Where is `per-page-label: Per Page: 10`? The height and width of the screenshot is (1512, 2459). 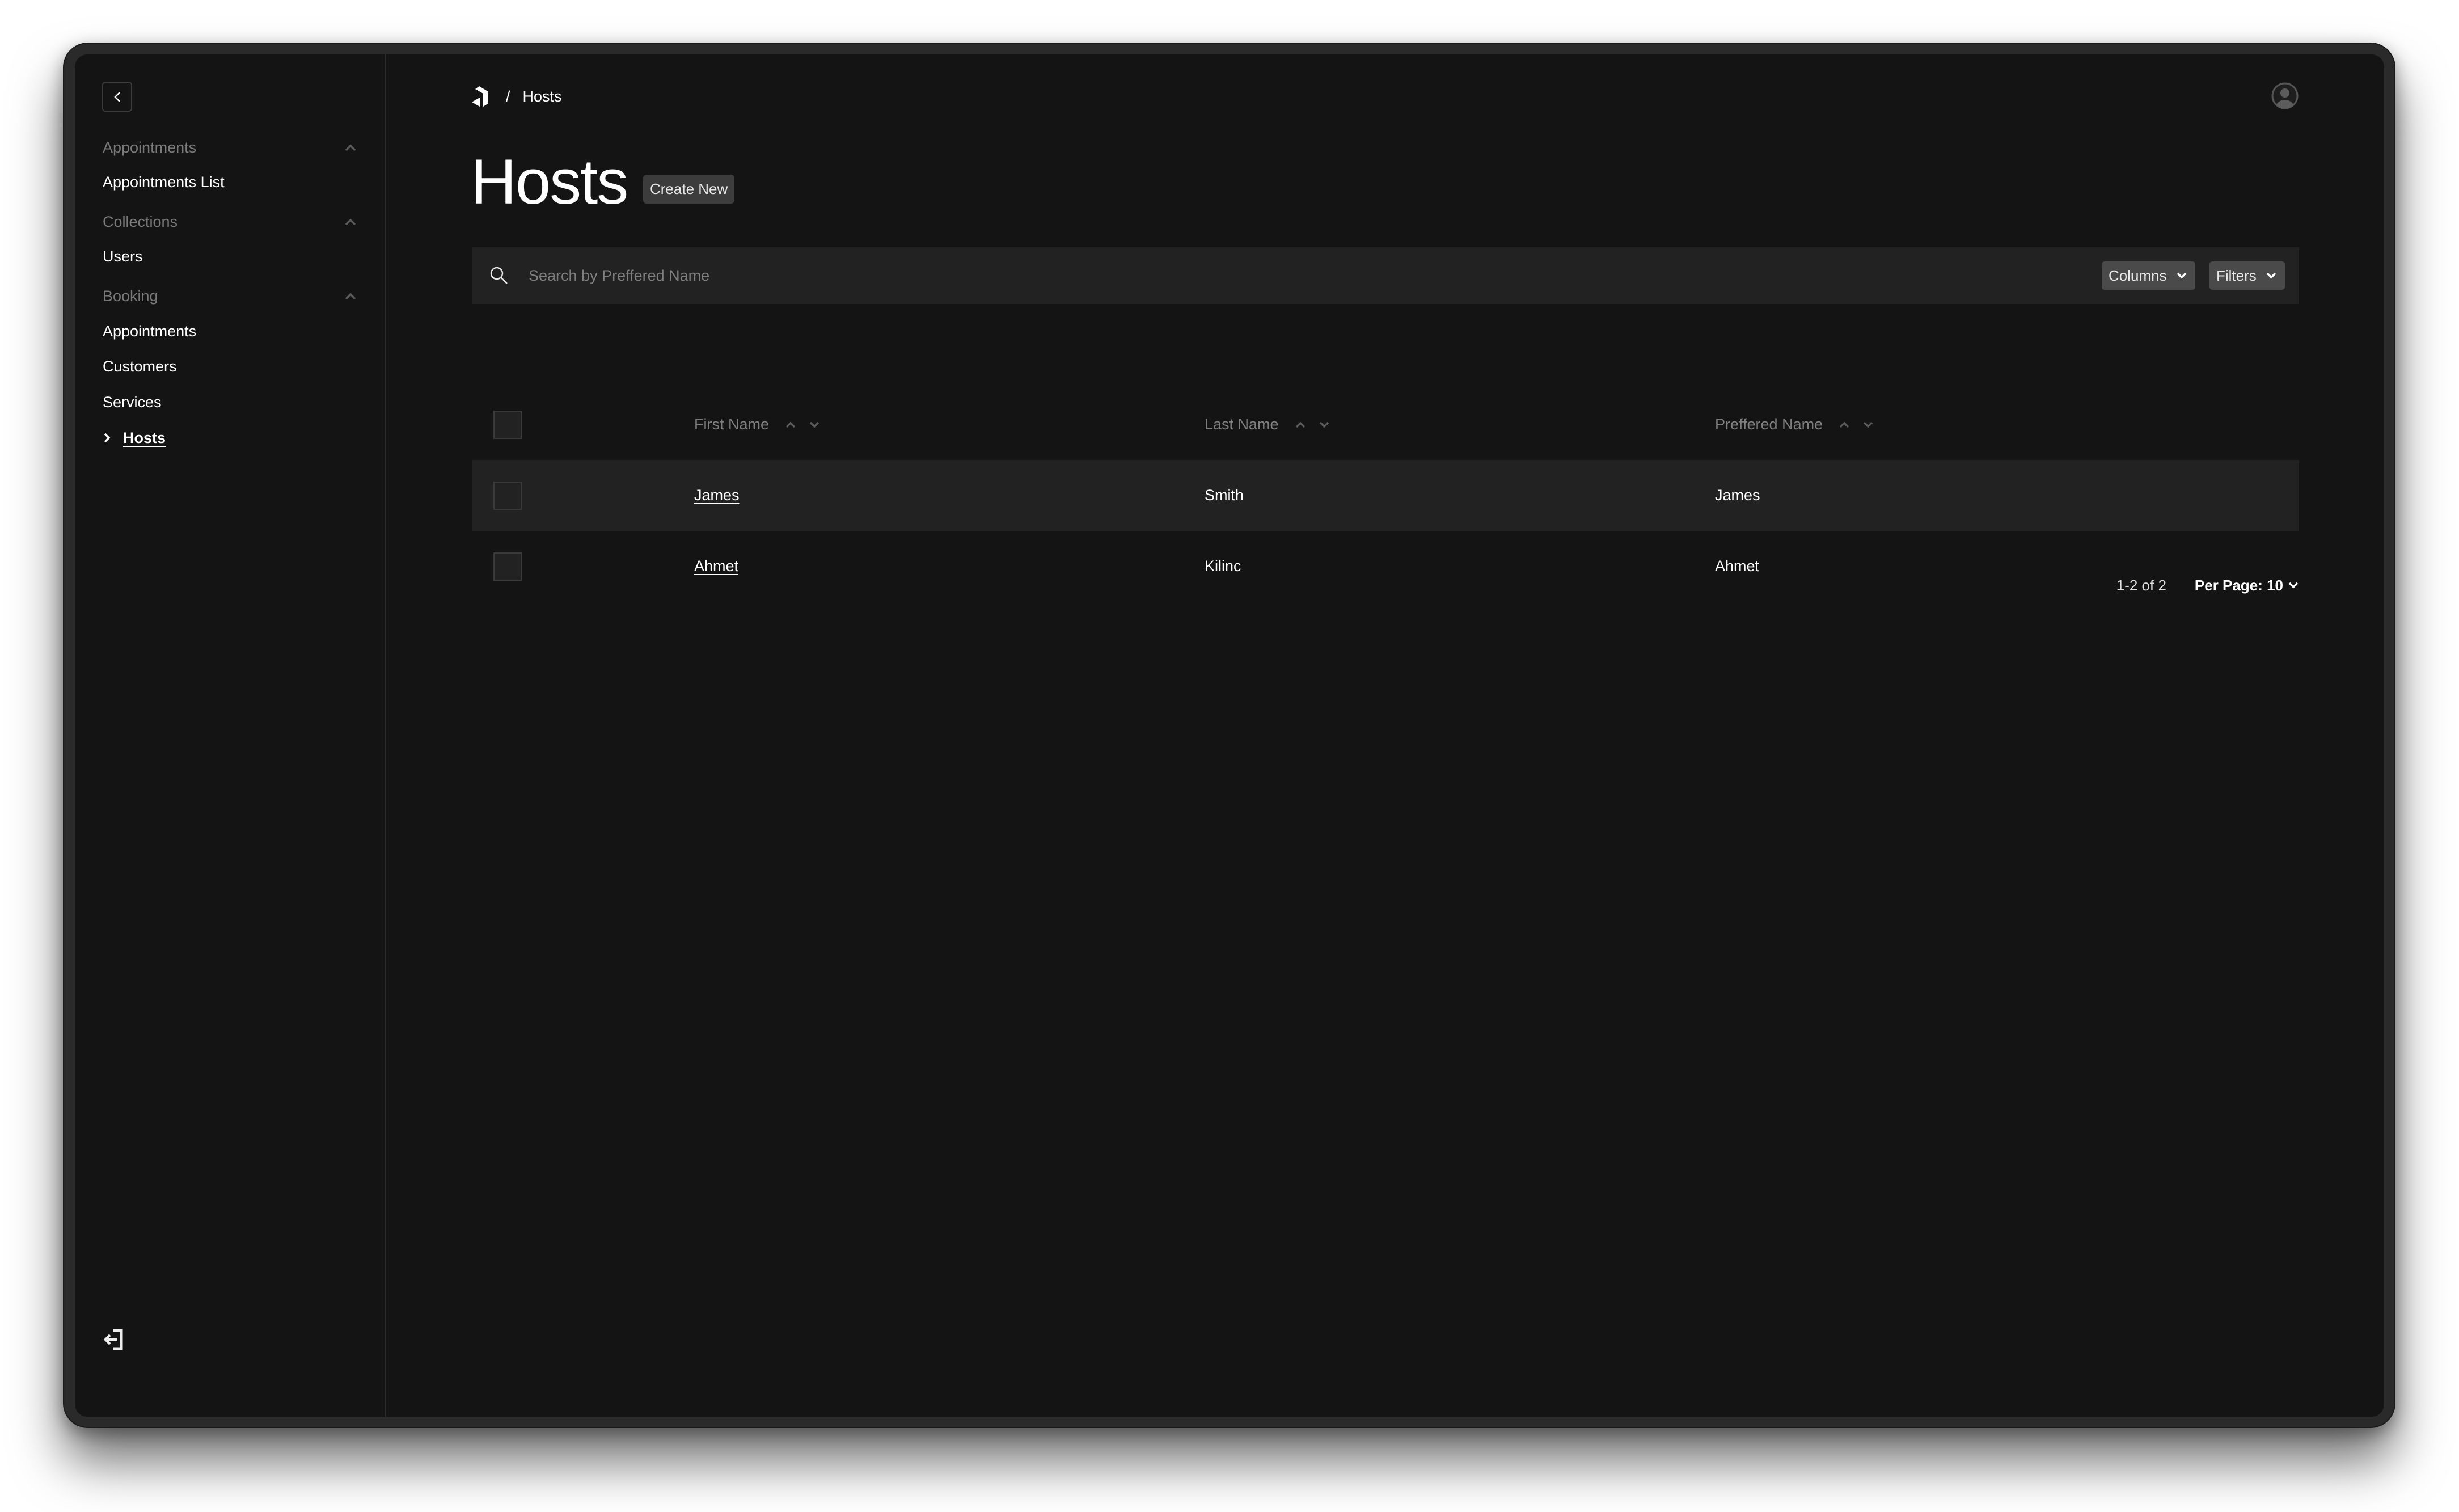
per-page-label: Per Page: 10 is located at coordinates (2238, 585).